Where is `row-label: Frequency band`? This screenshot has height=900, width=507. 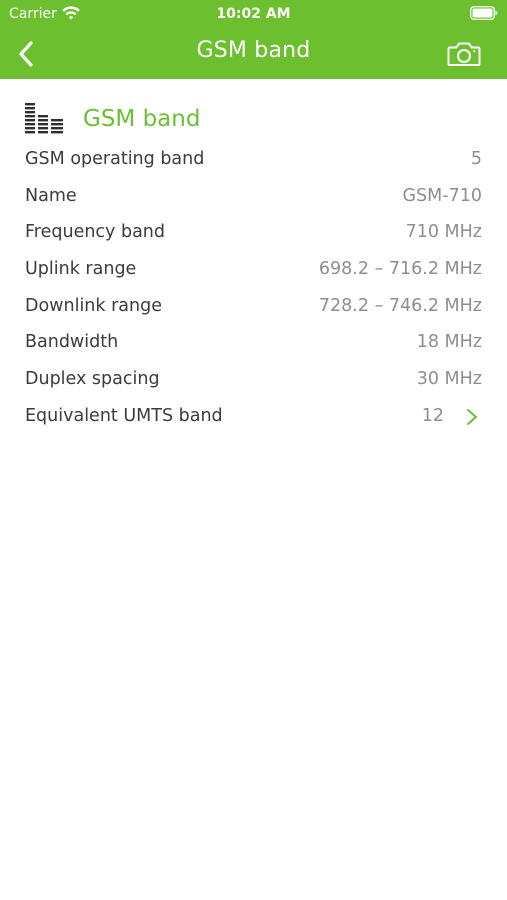
row-label: Frequency band is located at coordinates (95, 232).